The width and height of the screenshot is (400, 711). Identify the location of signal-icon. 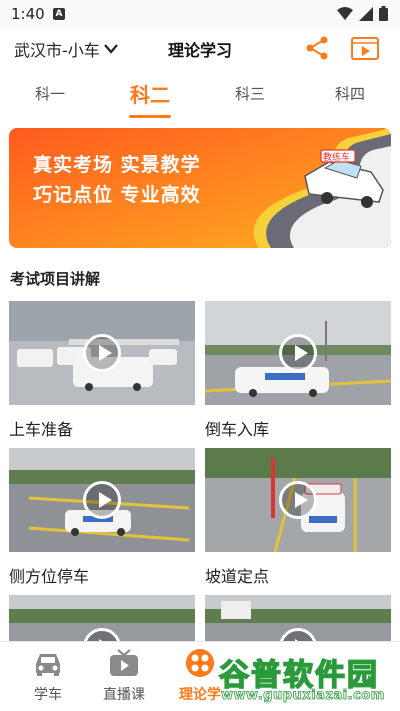
(366, 13).